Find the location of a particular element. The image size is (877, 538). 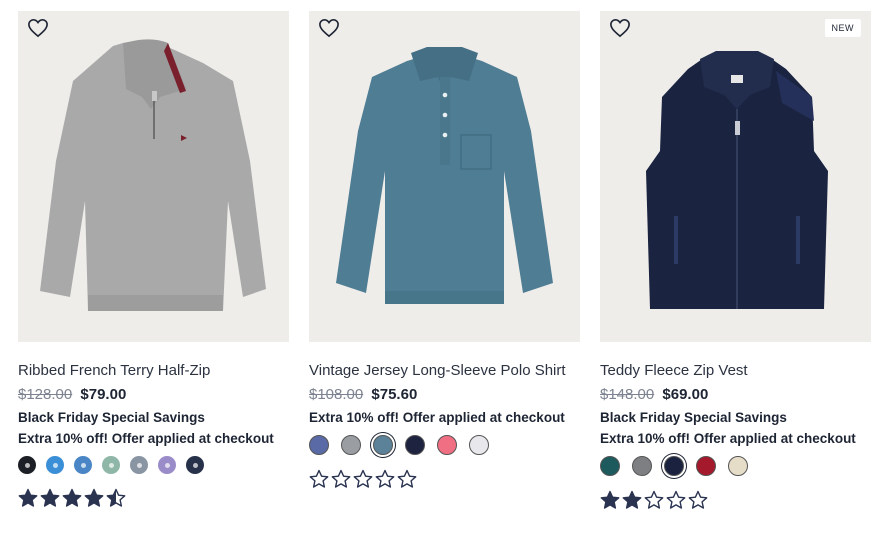

half-zip-sweater-image is located at coordinates (153, 175).